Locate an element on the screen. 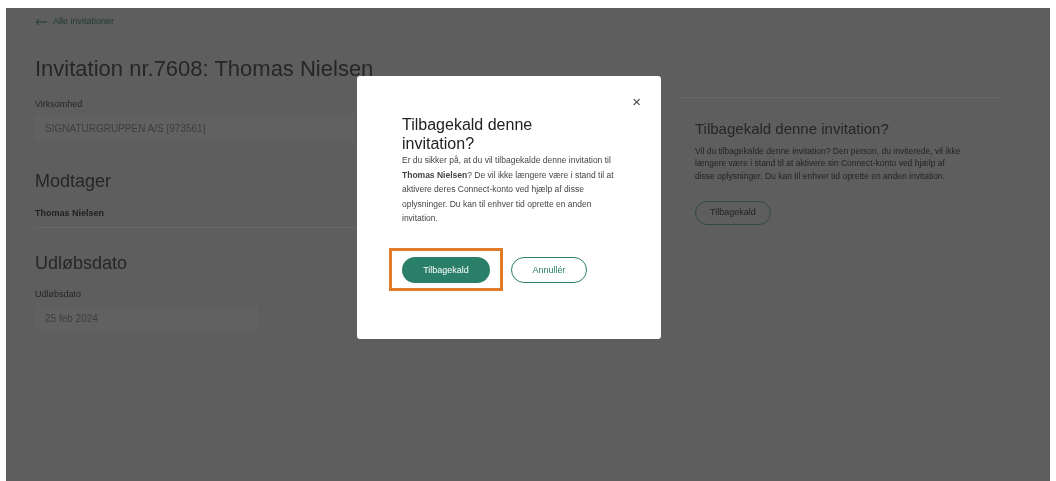 The width and height of the screenshot is (1056, 481). close-button: × is located at coordinates (636, 101).